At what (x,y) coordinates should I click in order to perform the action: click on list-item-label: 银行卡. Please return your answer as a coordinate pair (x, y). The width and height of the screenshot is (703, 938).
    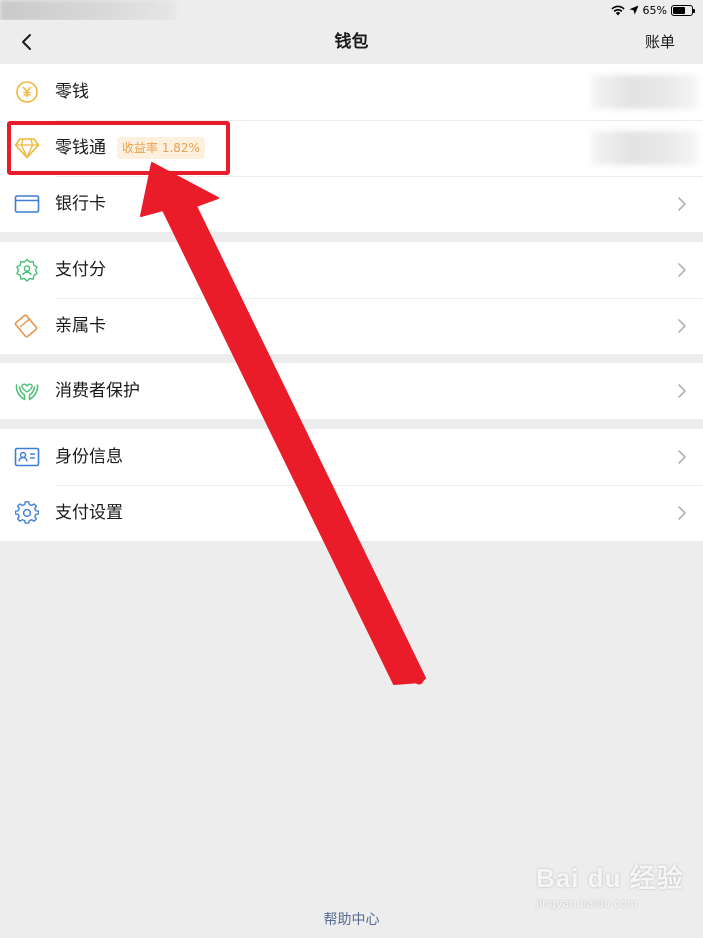
    Looking at the image, I should click on (80, 204).